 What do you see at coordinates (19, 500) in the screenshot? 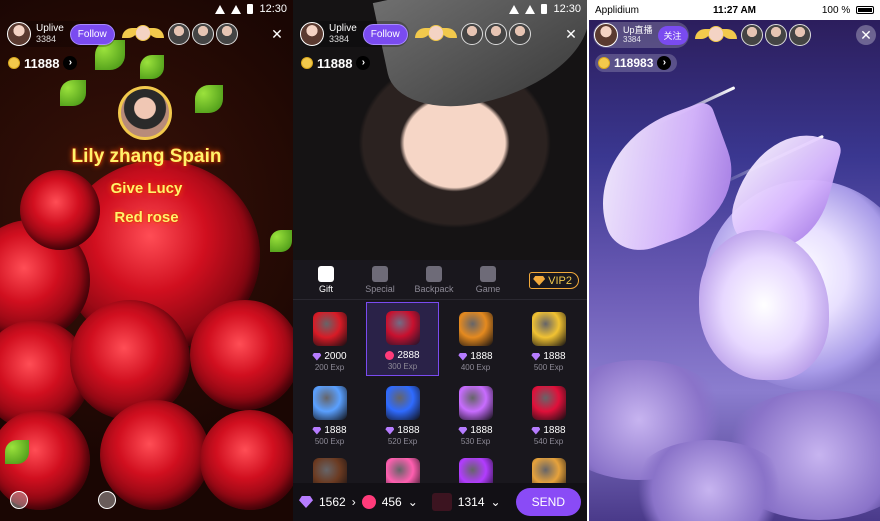
I see `chat-icon` at bounding box center [19, 500].